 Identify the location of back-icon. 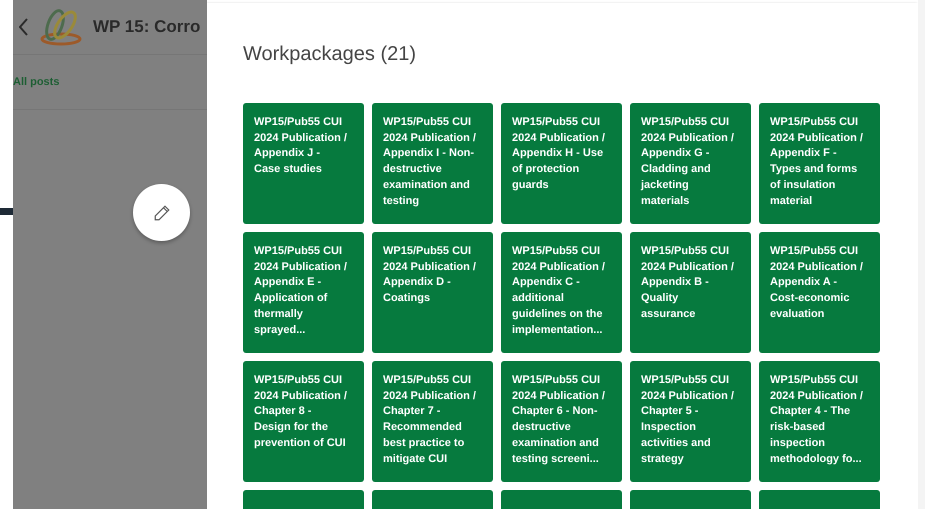
(24, 27).